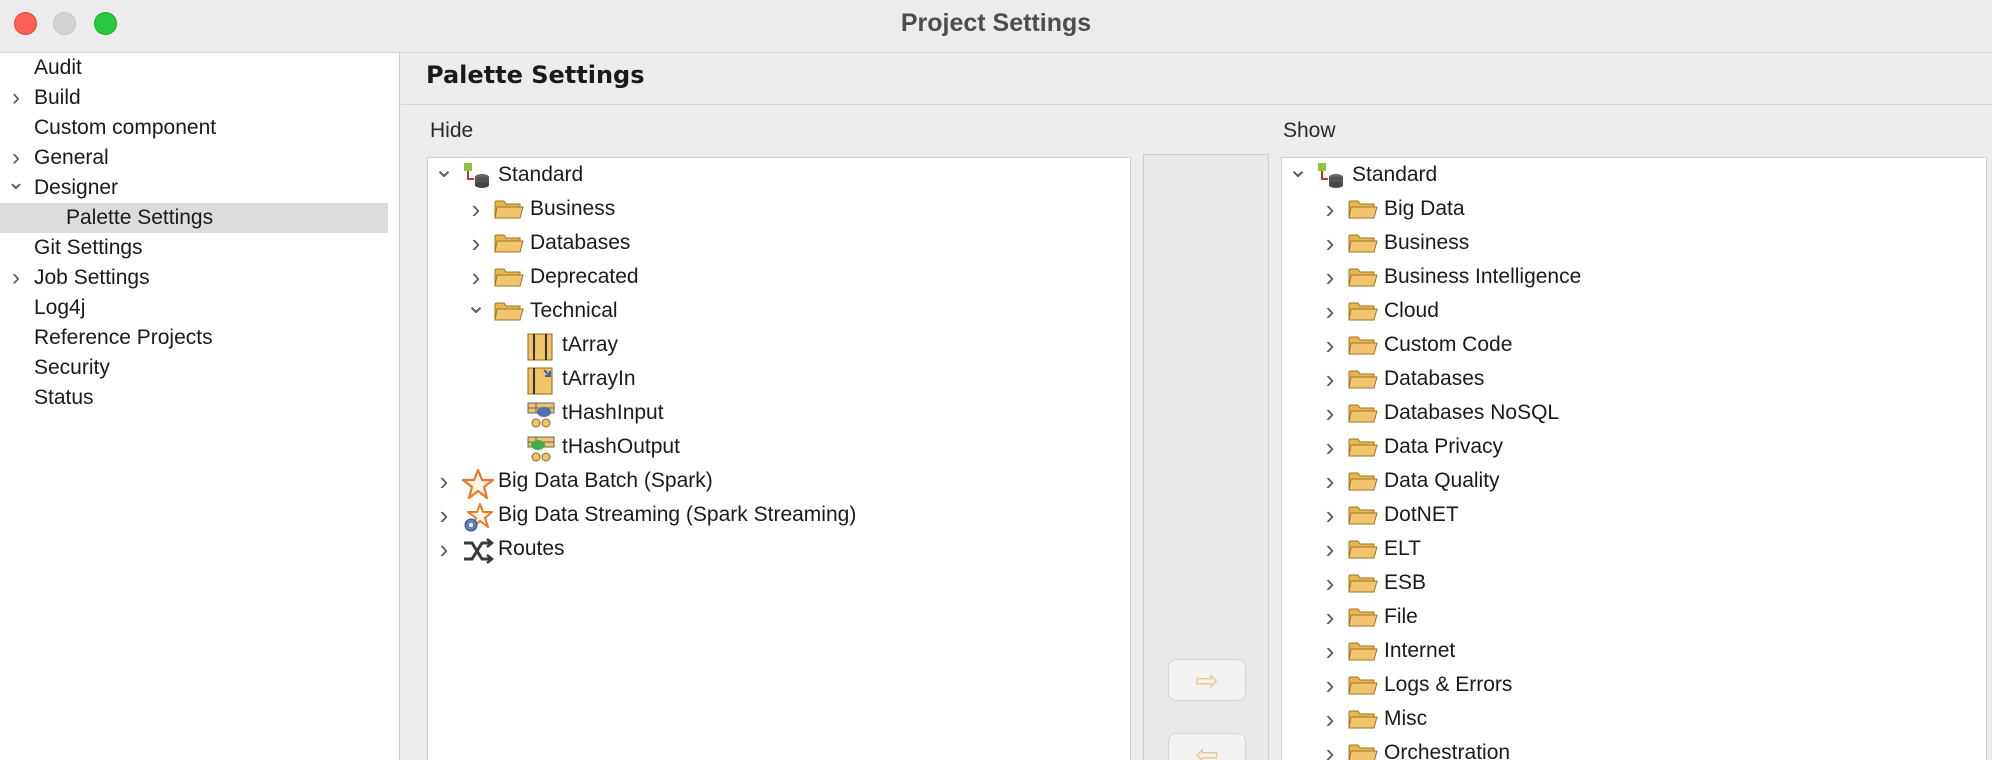 Image resolution: width=1992 pixels, height=760 pixels. What do you see at coordinates (541, 448) in the screenshot?
I see `component-hash-output-icon` at bounding box center [541, 448].